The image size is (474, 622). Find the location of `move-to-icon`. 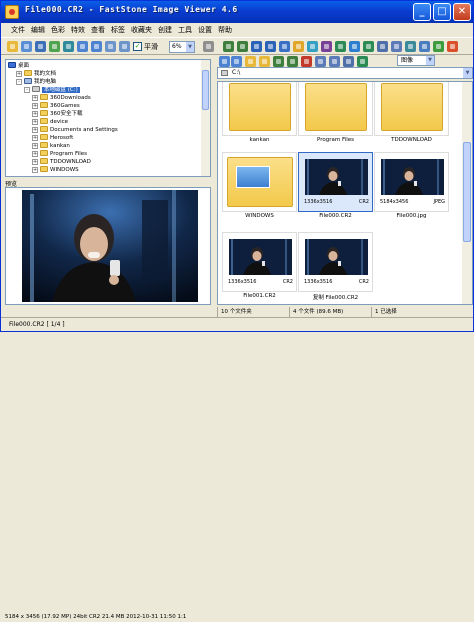

move-to-icon is located at coordinates (292, 61).